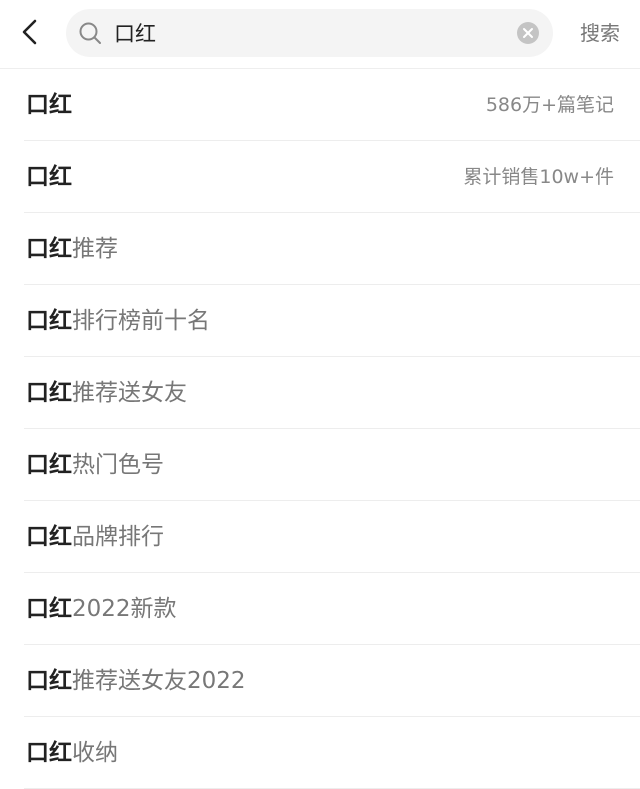 The image size is (640, 789). Describe the element at coordinates (118, 465) in the screenshot. I see `suggestion-rest: 热门色号` at that location.